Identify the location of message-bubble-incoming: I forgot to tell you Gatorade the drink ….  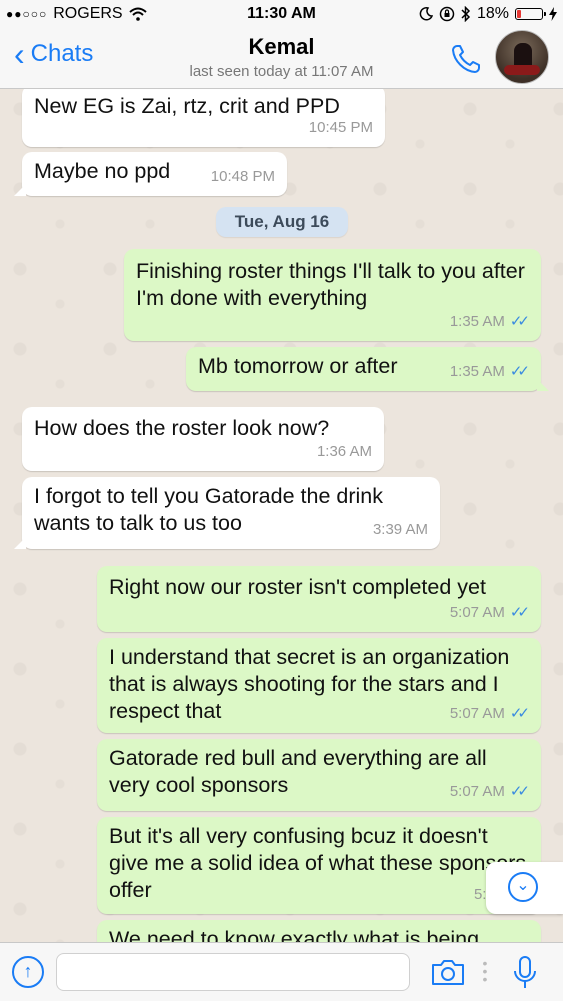
(227, 513).